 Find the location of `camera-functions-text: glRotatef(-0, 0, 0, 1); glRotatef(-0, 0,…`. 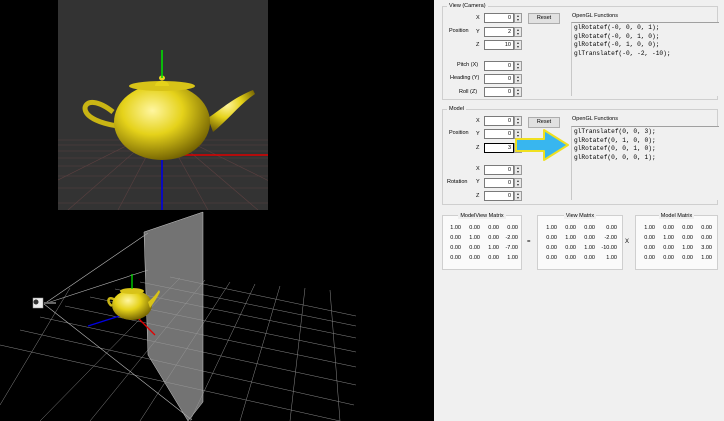

camera-functions-text: glRotatef(-0, 0, 0, 1); glRotatef(-0, 0,… is located at coordinates (645, 59).